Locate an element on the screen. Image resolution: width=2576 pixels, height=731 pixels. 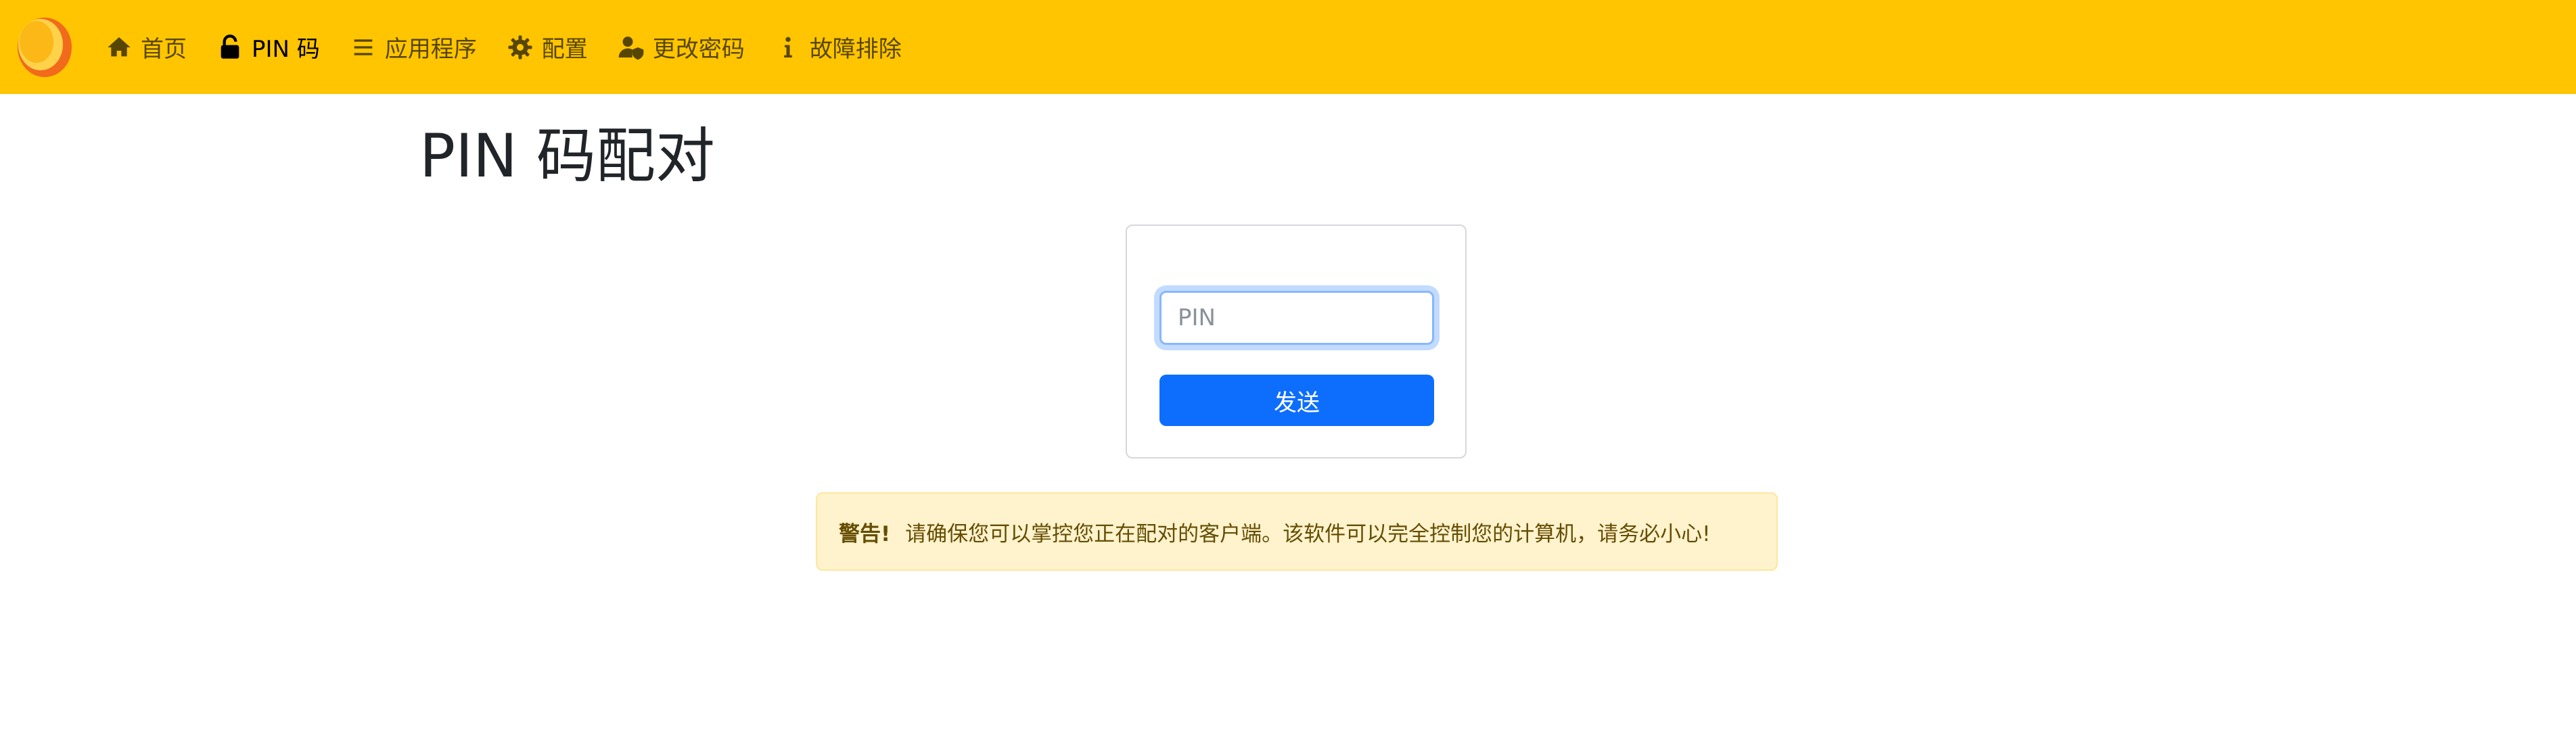
nav-item-home: 首页 is located at coordinates (146, 47).